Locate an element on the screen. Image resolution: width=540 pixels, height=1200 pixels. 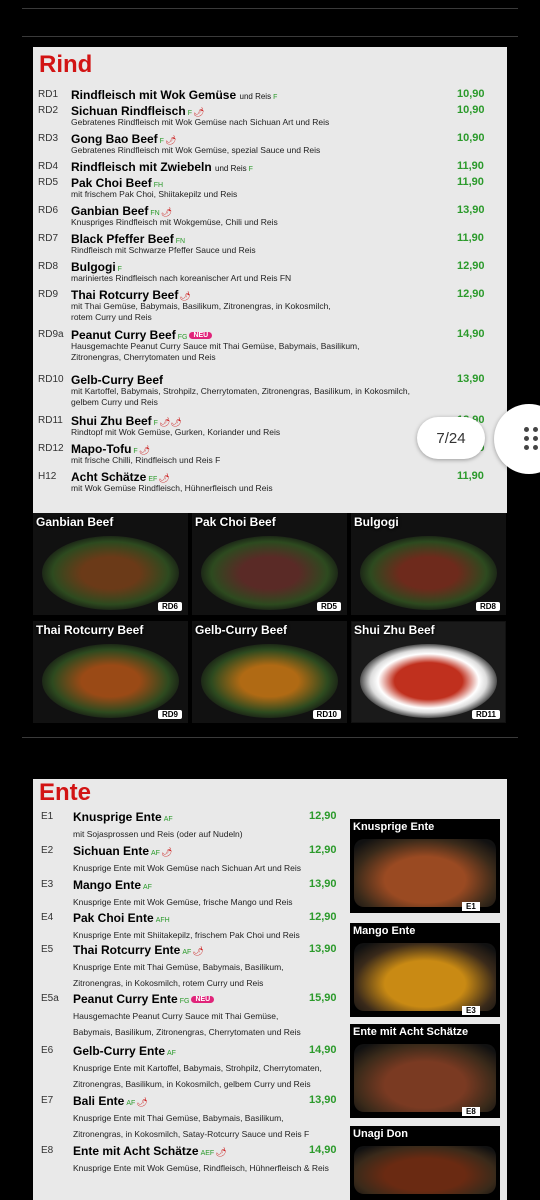
dish-photo-caption: Bulgogi is located at coordinates (376, 522).